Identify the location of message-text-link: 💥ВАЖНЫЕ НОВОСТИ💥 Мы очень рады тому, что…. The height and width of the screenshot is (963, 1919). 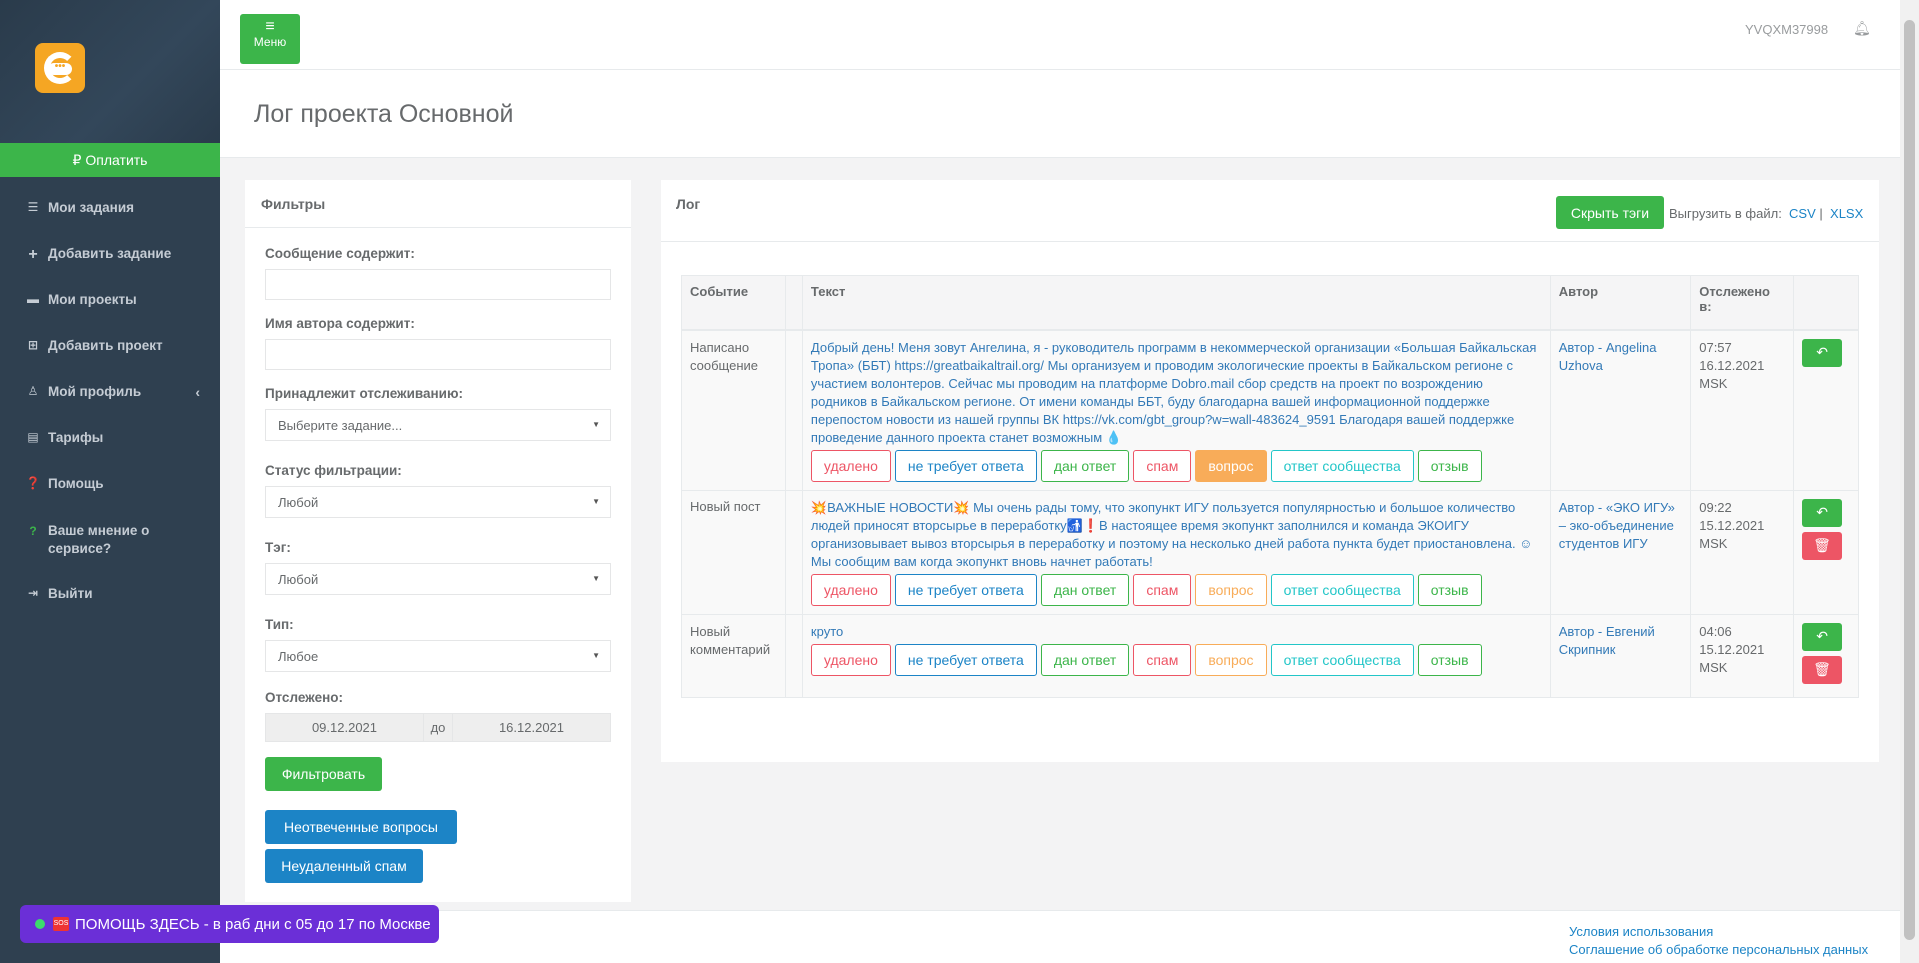
(1172, 534).